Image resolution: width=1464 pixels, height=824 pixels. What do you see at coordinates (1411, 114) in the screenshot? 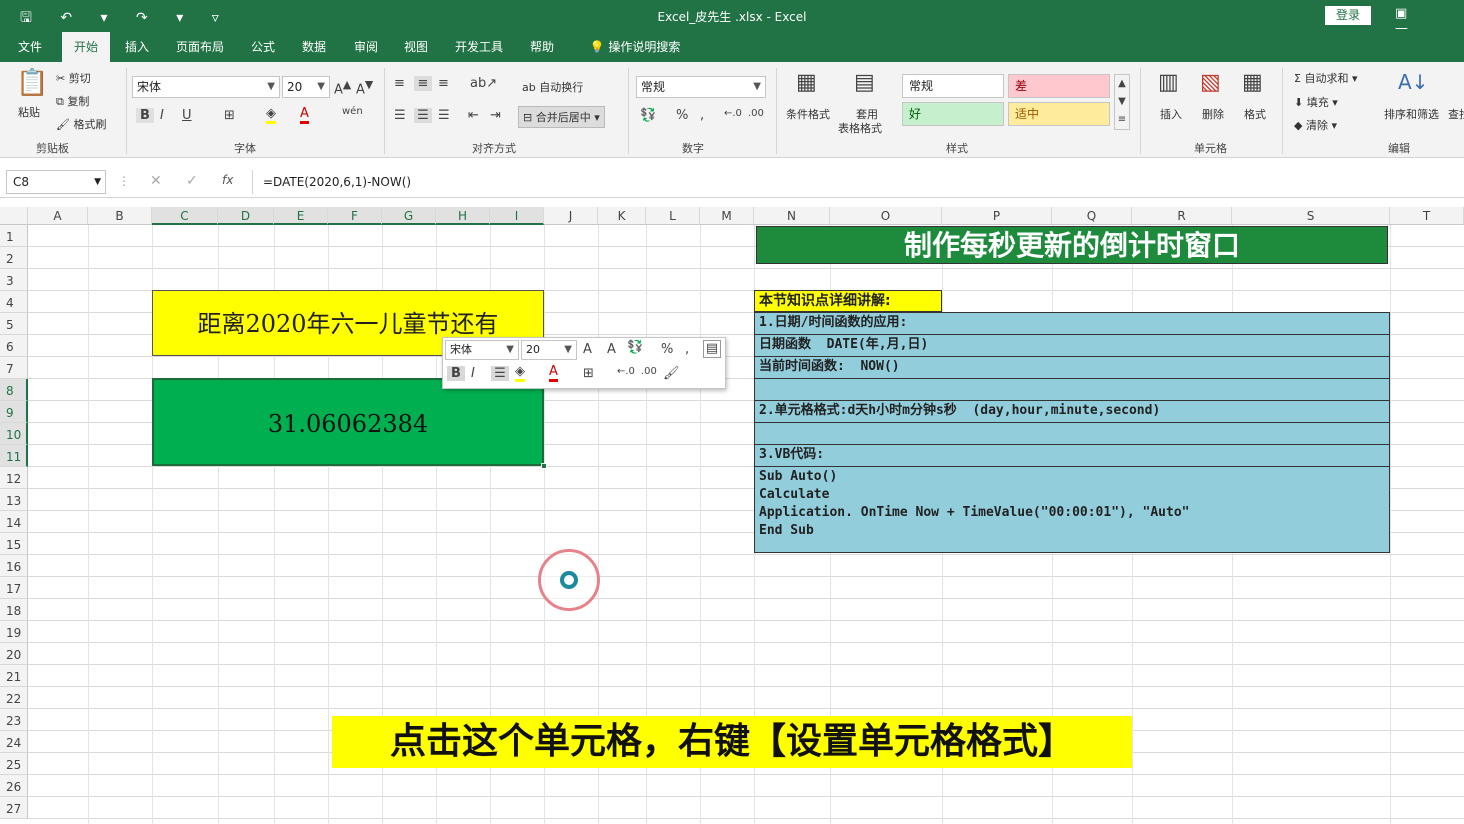
I see `sort-filter-button: 排序和筛选` at bounding box center [1411, 114].